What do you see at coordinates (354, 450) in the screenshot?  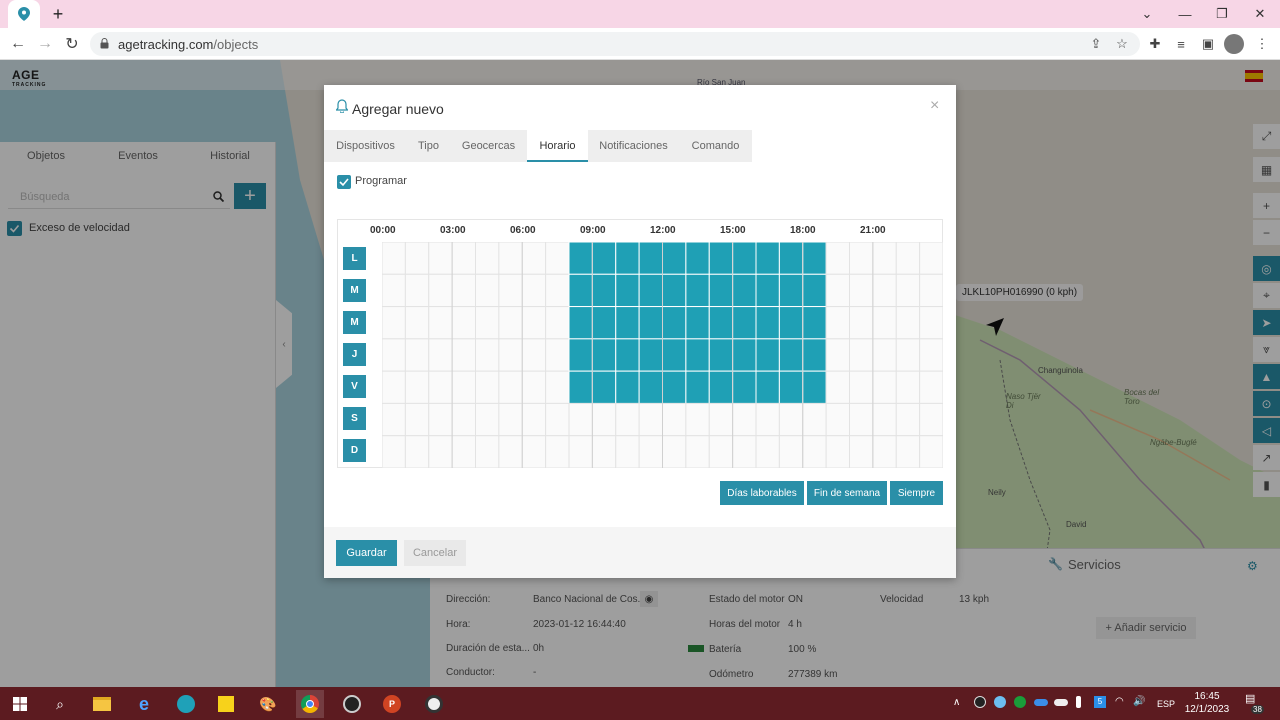 I see `day-button-d: D` at bounding box center [354, 450].